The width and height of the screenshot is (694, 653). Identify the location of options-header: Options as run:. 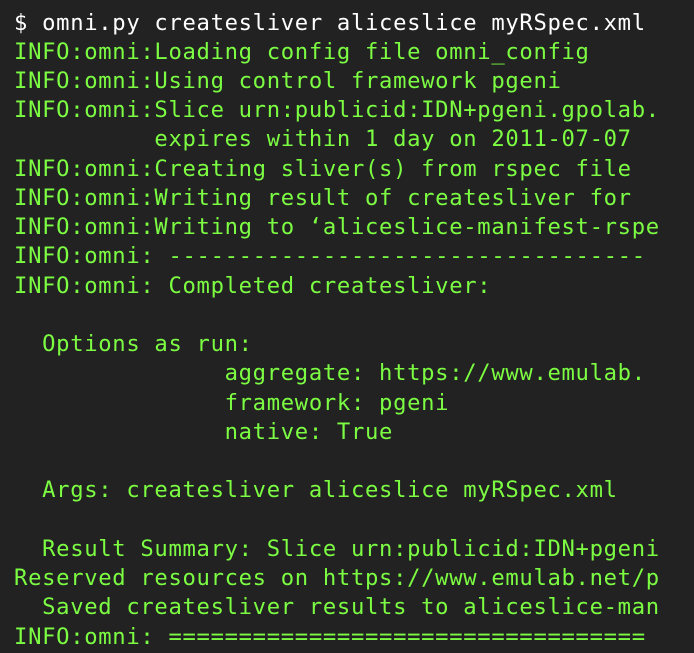
(126, 344).